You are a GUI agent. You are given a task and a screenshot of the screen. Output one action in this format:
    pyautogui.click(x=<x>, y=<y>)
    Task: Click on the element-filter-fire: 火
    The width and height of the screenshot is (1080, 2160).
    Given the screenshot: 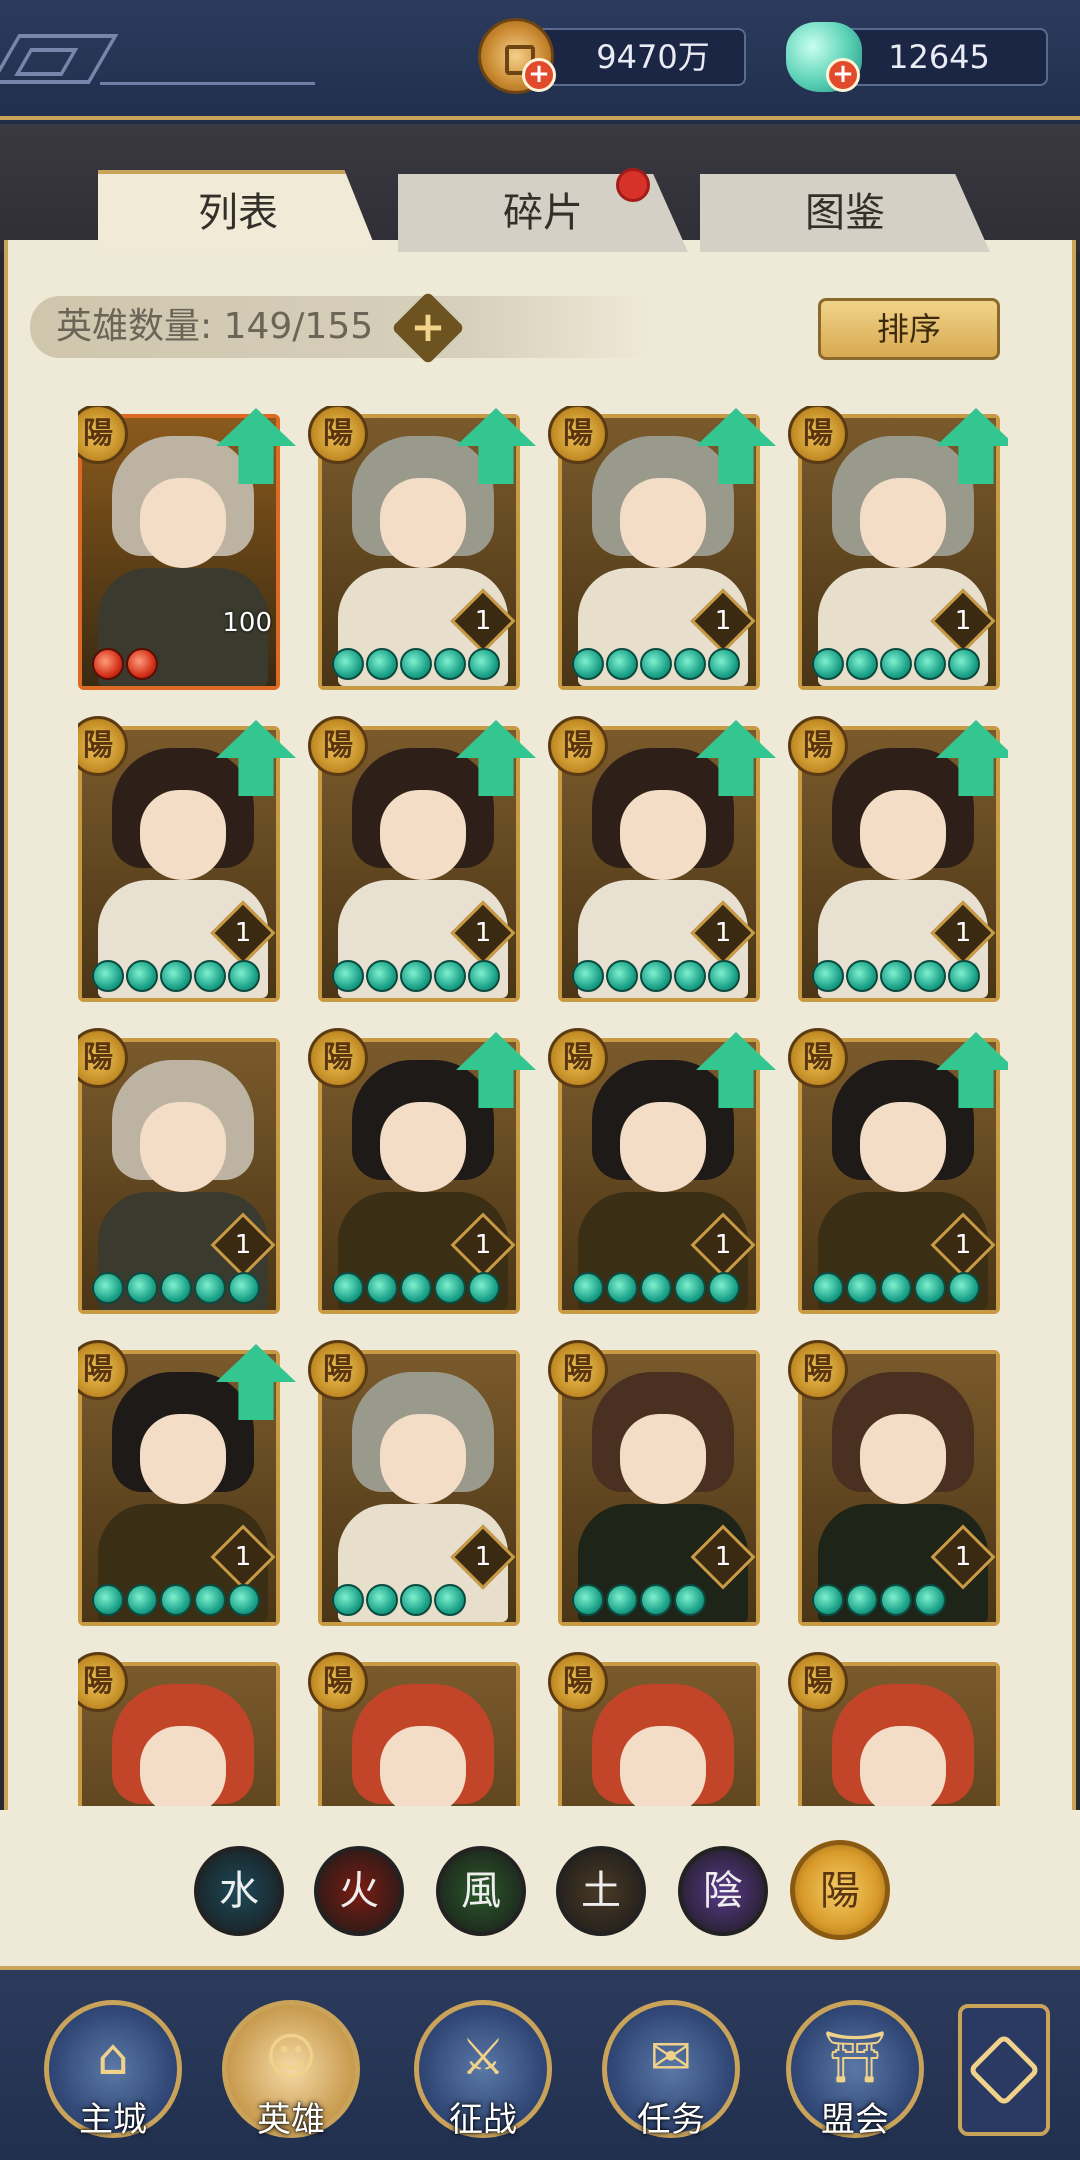 What is the action you would take?
    pyautogui.click(x=359, y=1891)
    